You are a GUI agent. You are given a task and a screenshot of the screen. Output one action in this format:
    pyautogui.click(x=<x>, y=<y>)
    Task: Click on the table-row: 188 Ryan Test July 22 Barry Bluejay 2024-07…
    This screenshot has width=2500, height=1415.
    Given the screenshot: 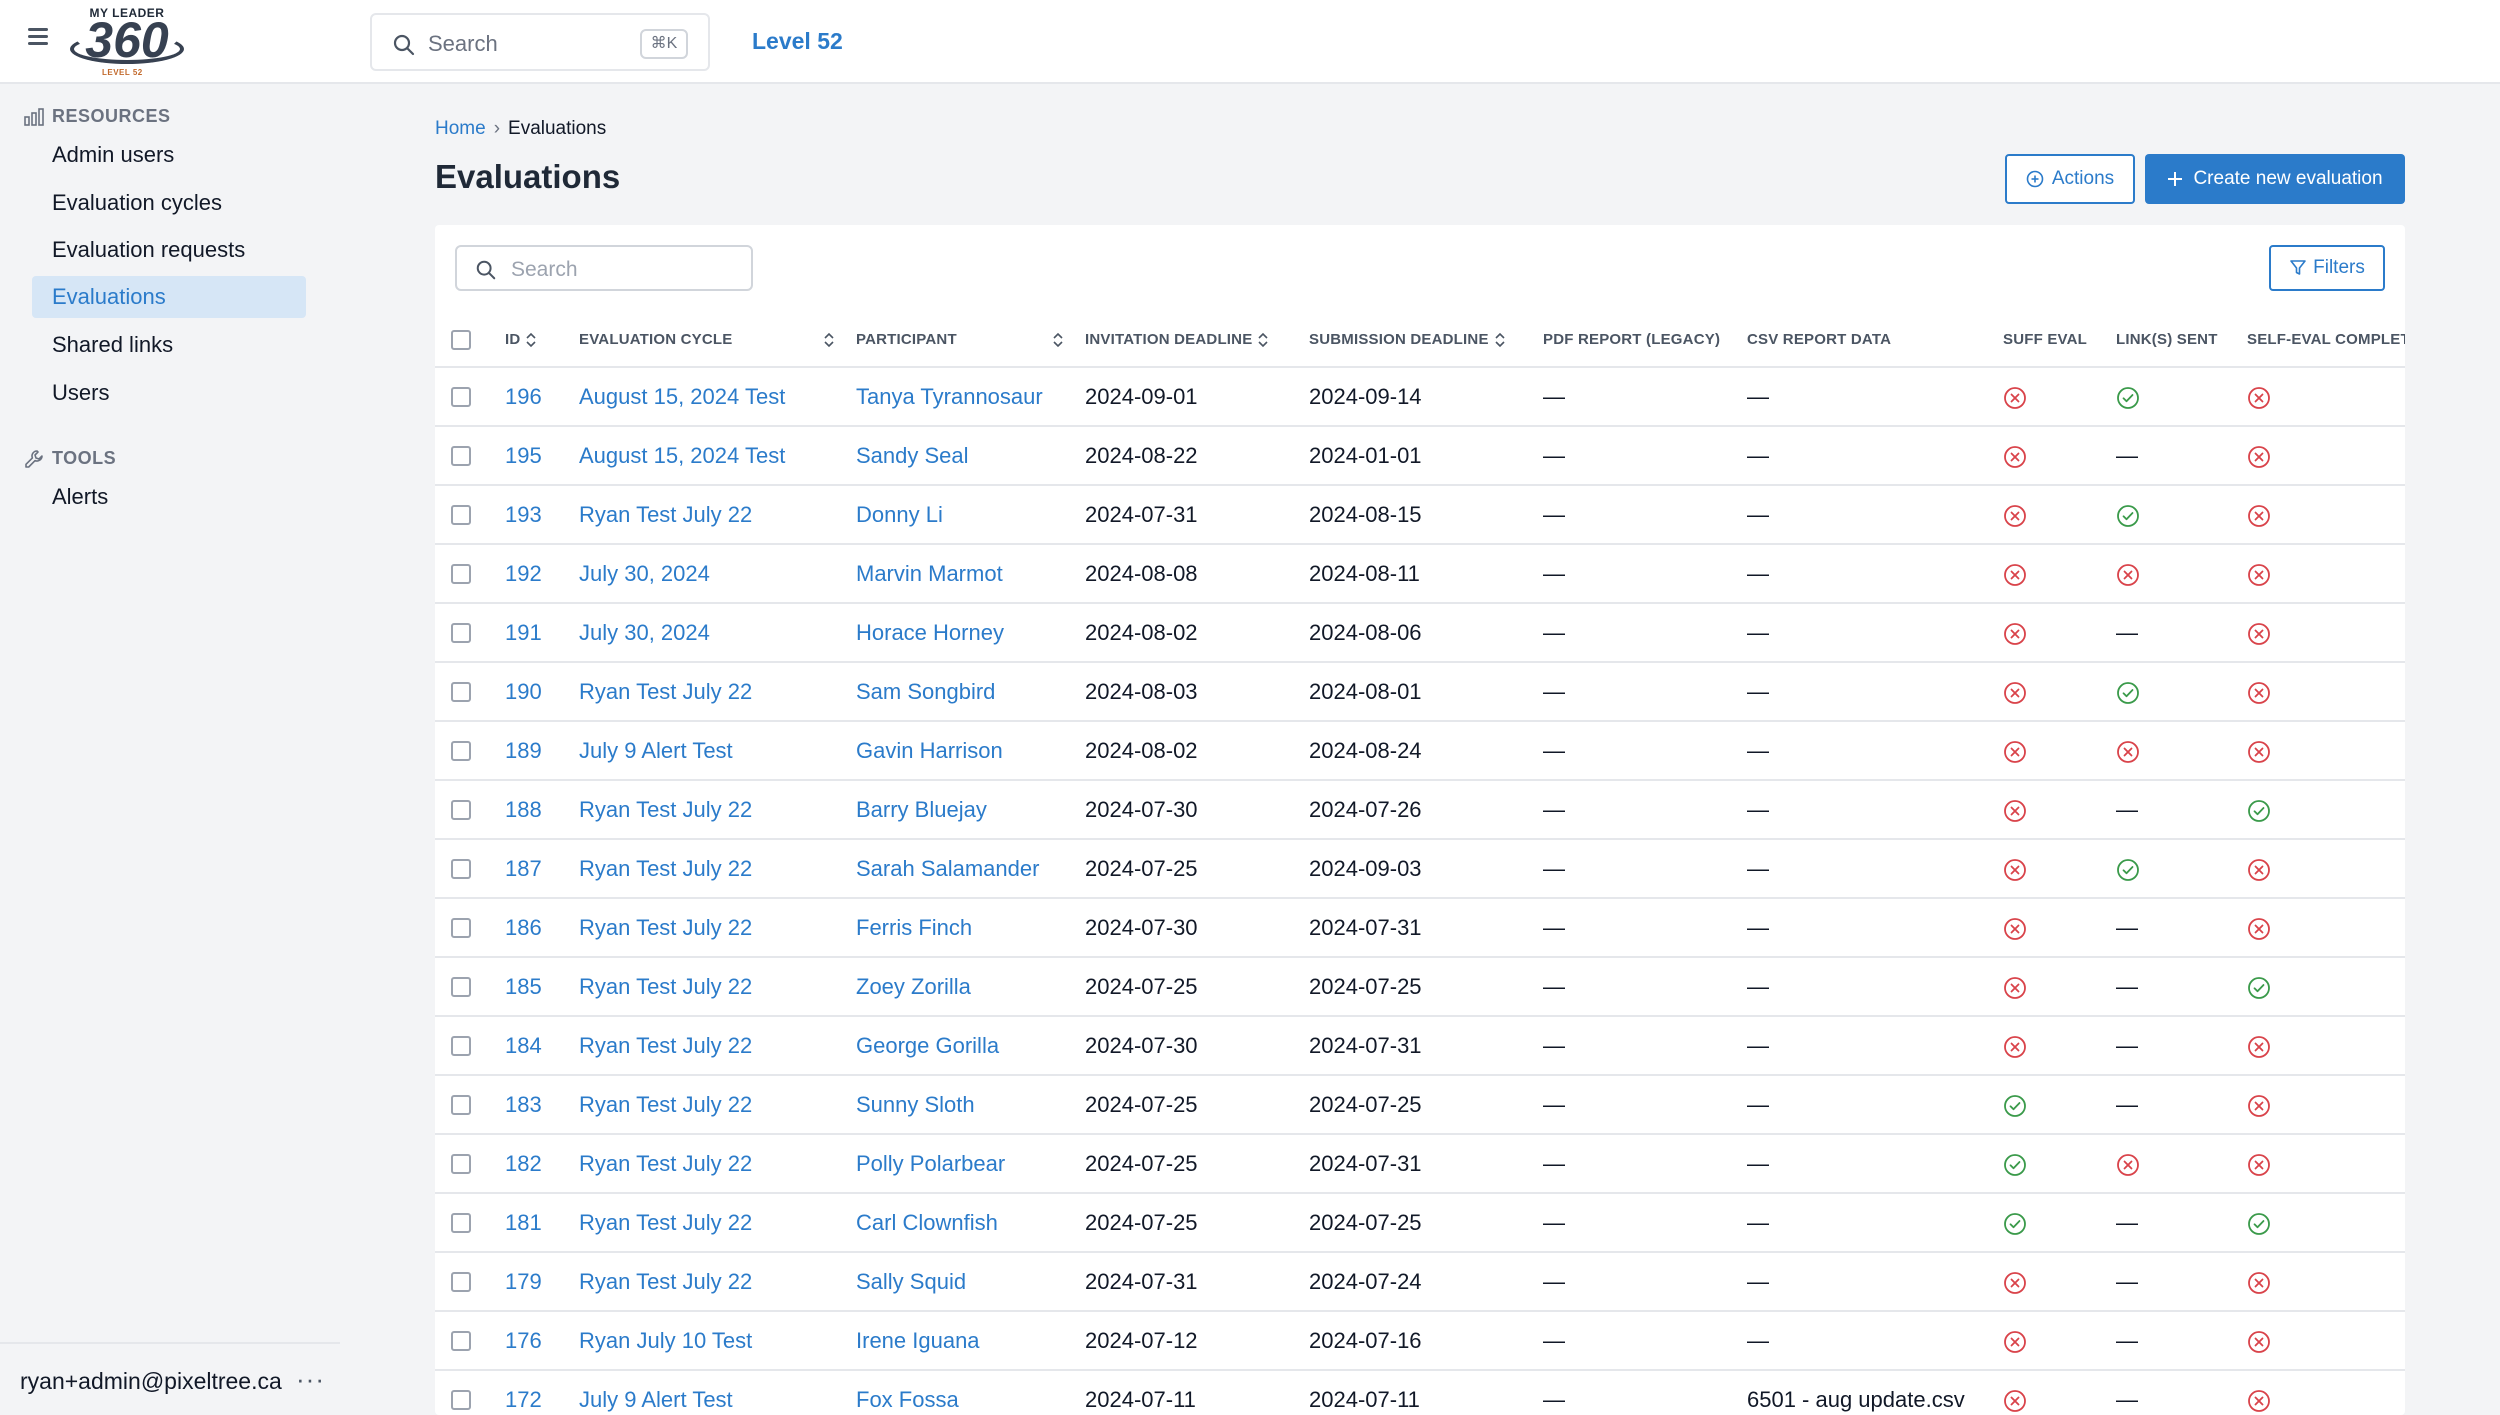 What is the action you would take?
    pyautogui.click(x=1420, y=810)
    